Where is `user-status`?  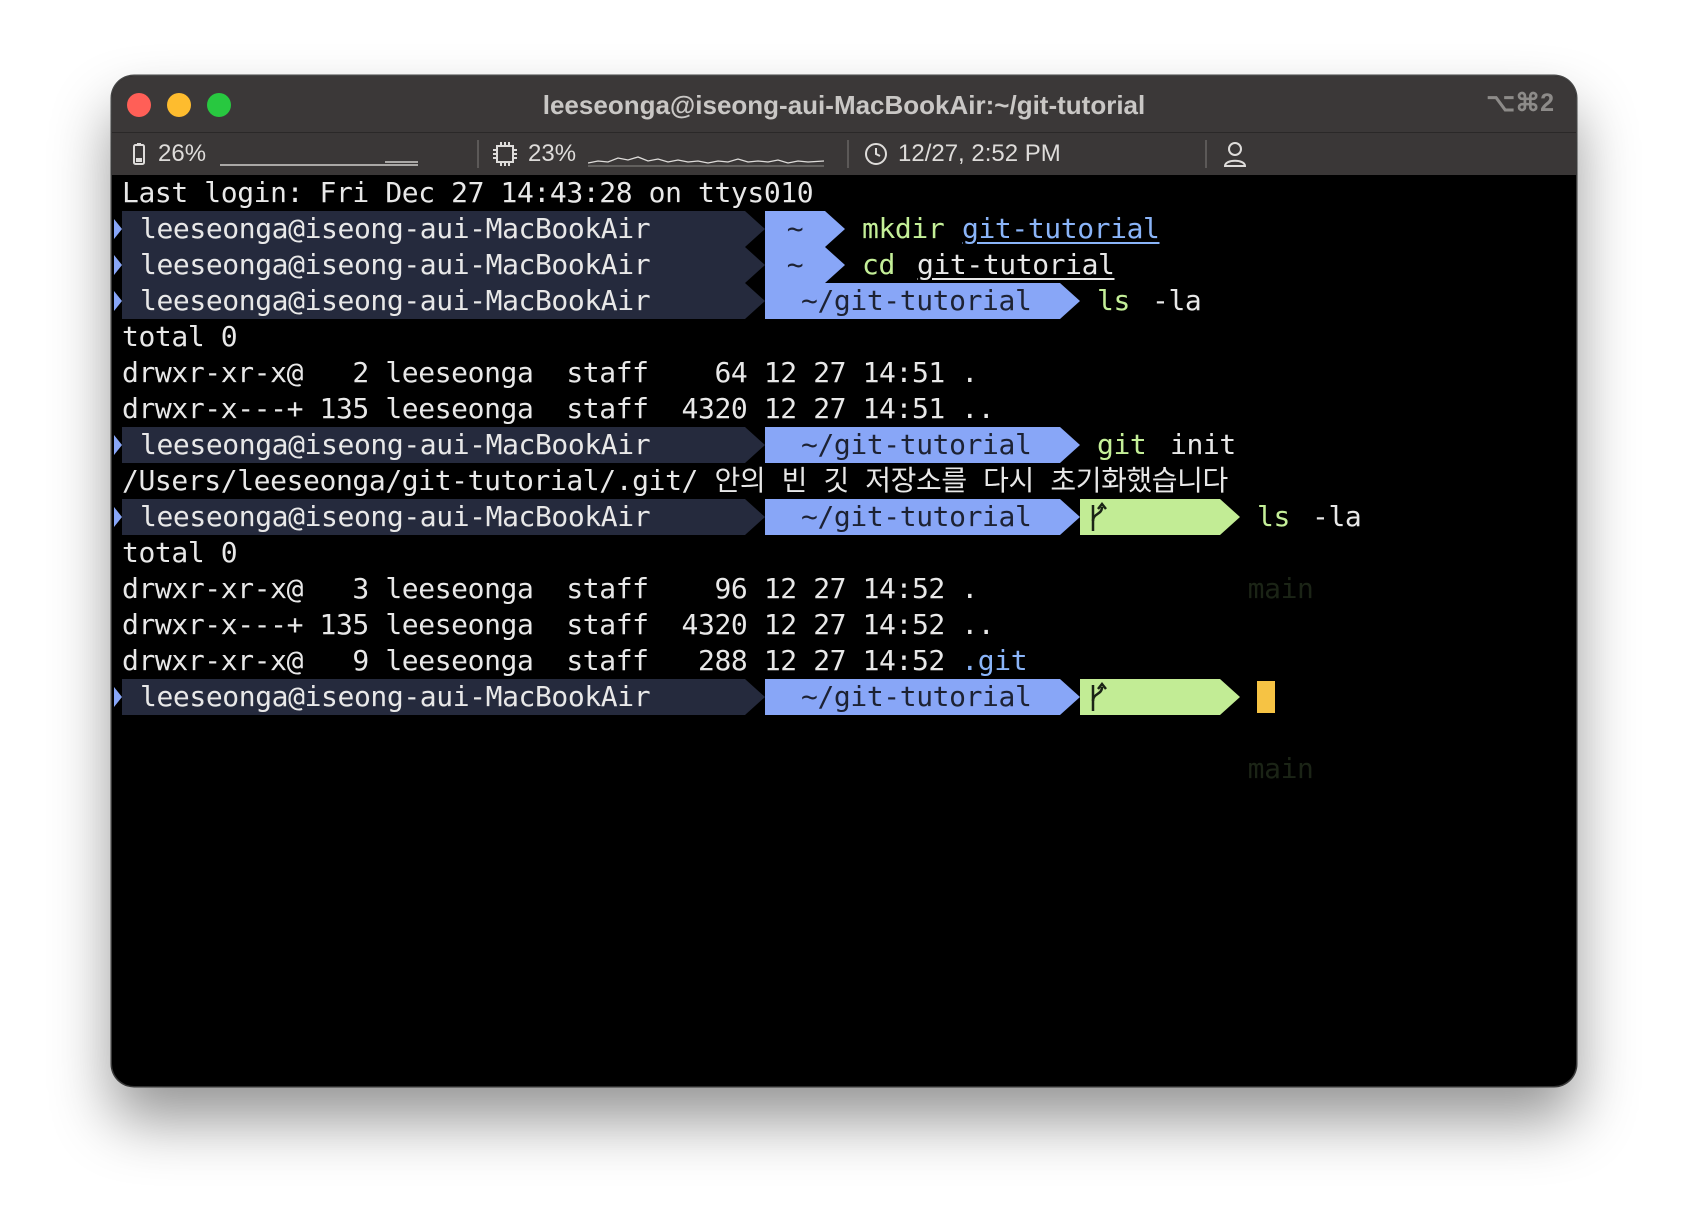 user-status is located at coordinates (1235, 154).